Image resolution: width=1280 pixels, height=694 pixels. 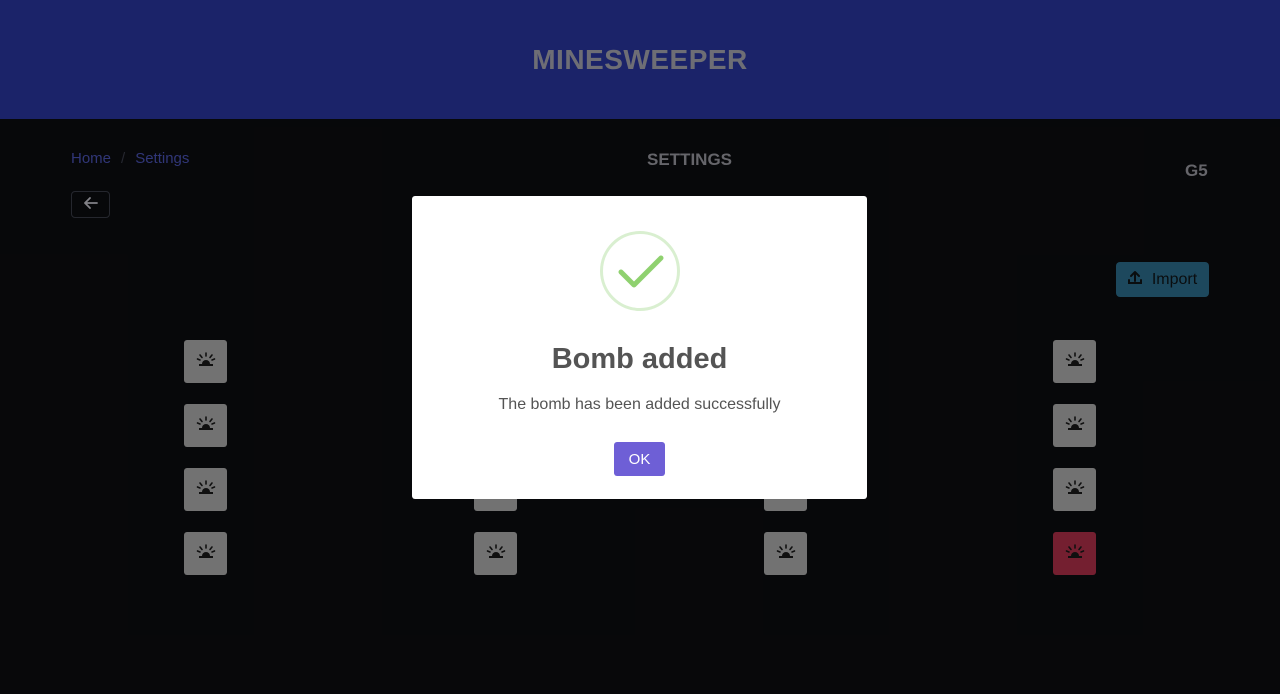 I want to click on dialog-message: The bomb has been added successfully, so click(x=639, y=404).